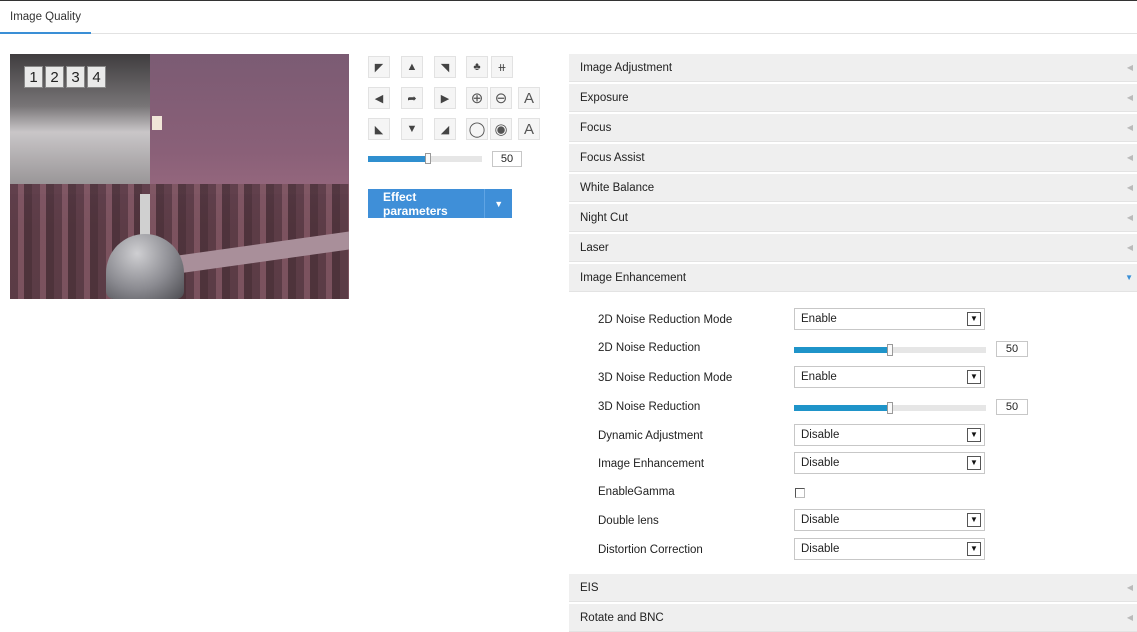 This screenshot has width=1137, height=632. What do you see at coordinates (54, 77) in the screenshot?
I see `channel-2-button: 2` at bounding box center [54, 77].